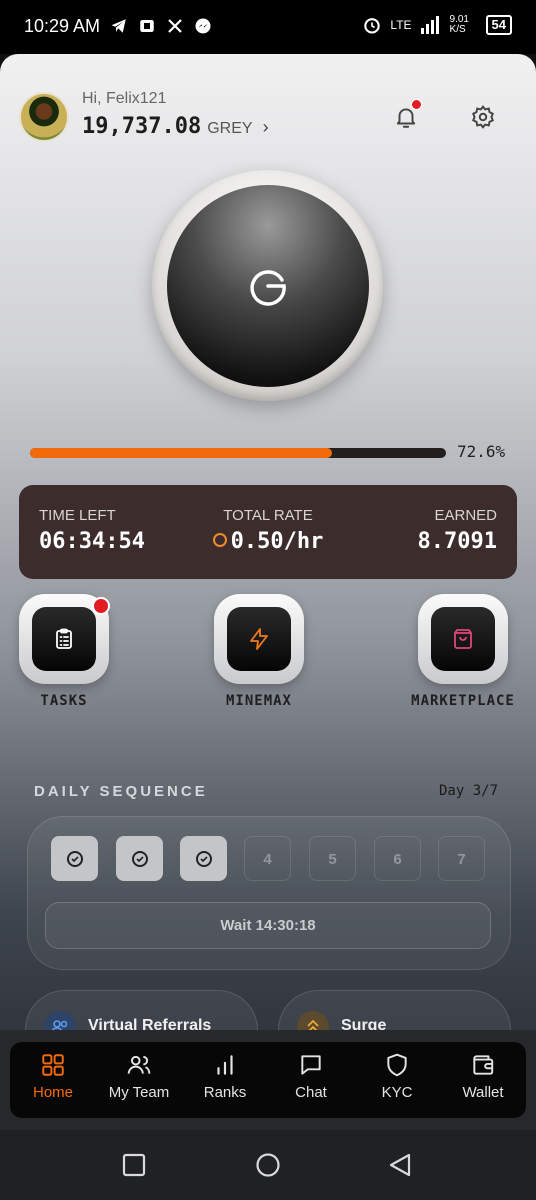 This screenshot has width=536, height=1200. What do you see at coordinates (372, 26) in the screenshot?
I see `alarm-icon` at bounding box center [372, 26].